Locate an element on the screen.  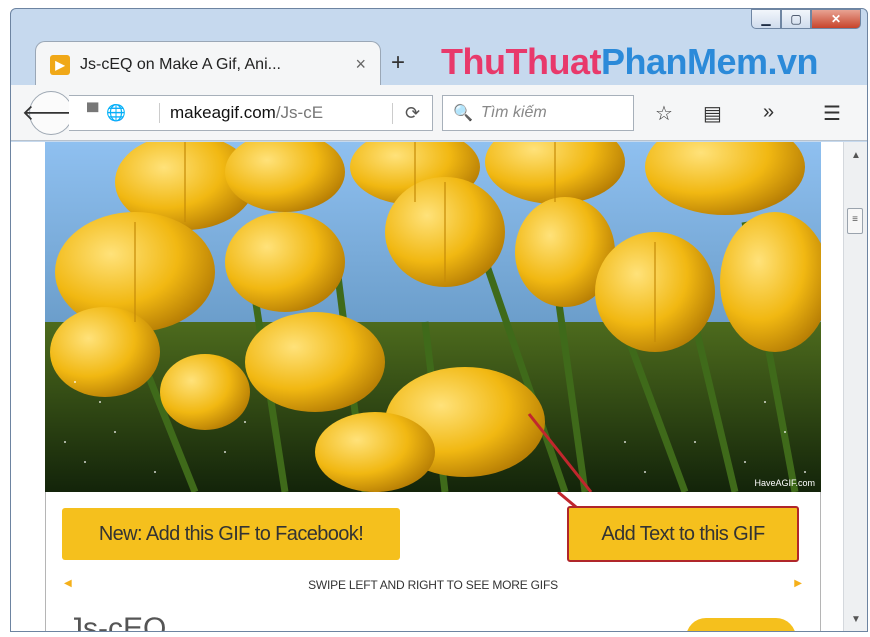
gif-title: Js-cEQ is located at coordinates (117, 622).